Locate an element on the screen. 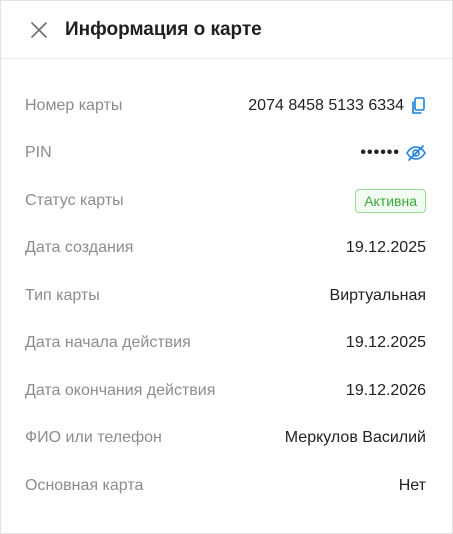 This screenshot has height=534, width=453. eye-off-icon is located at coordinates (416, 153).